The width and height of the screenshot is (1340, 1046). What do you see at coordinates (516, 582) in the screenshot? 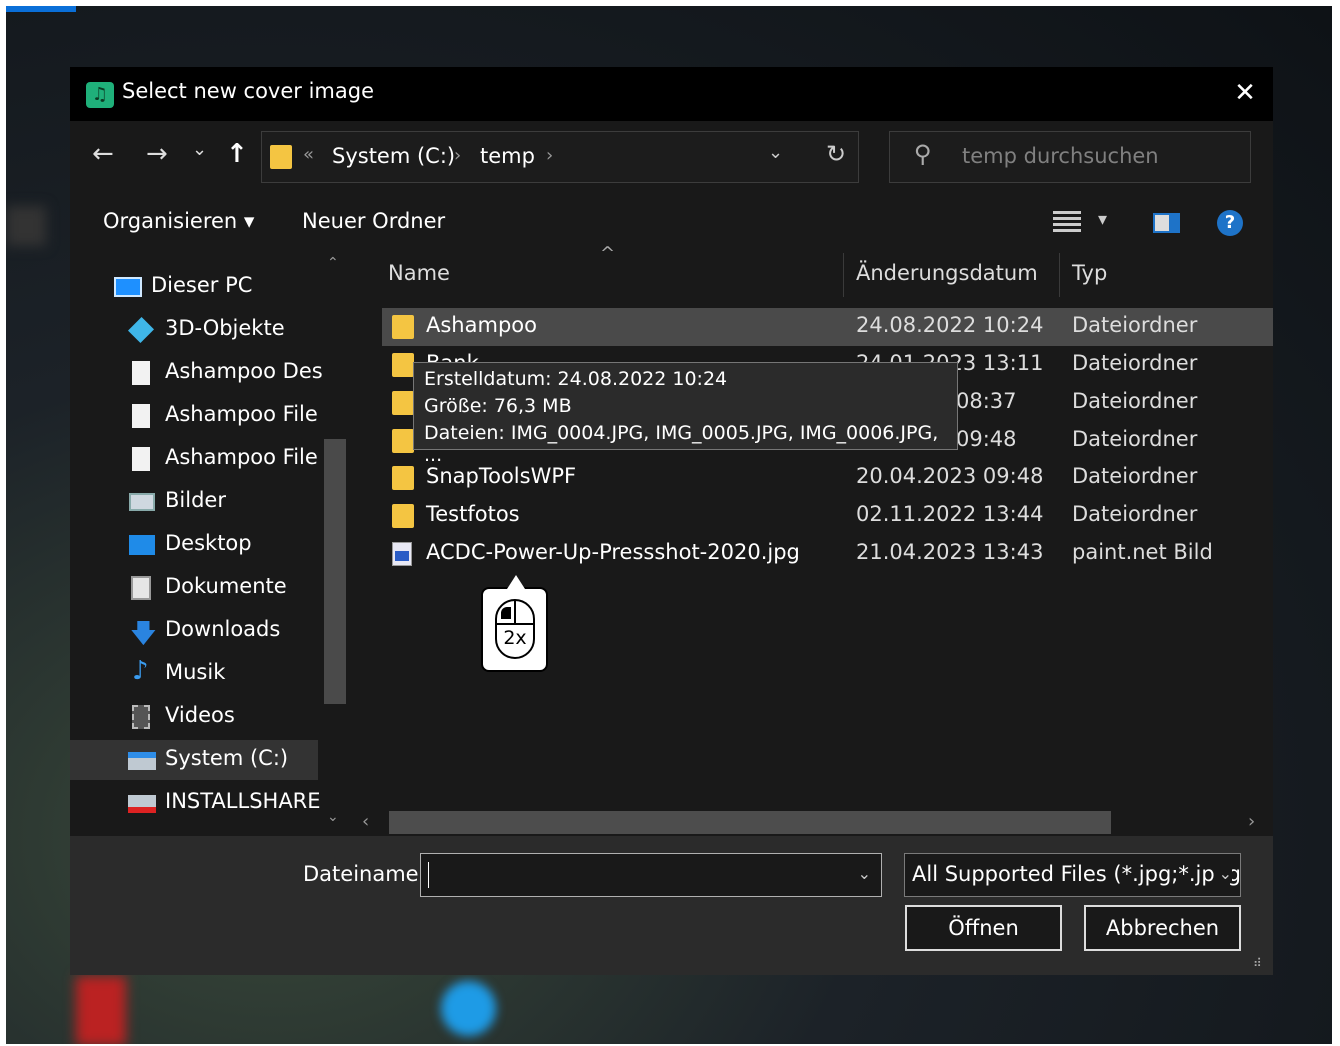
I see `hint-pointer` at bounding box center [516, 582].